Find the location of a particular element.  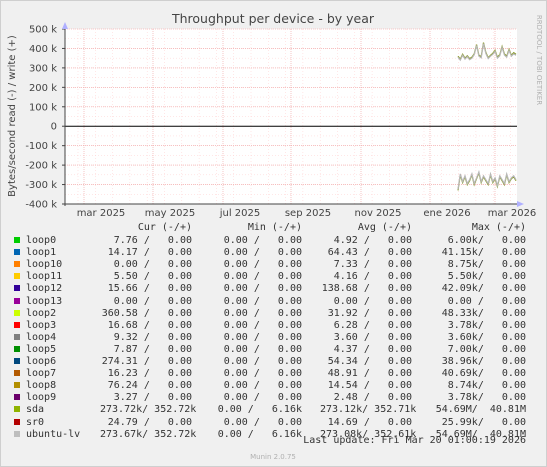

x-tick-label: mar 2026 is located at coordinates (512, 213).